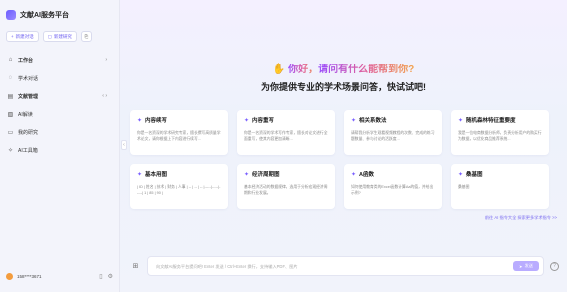  Describe the element at coordinates (59, 105) in the screenshot. I see `sidebar-nav: ⌂ 工作台 › ◌ 学术对话 ▤ 文献管理 ‹ › ▧ AI解读 ▭ 我的研究` at that location.